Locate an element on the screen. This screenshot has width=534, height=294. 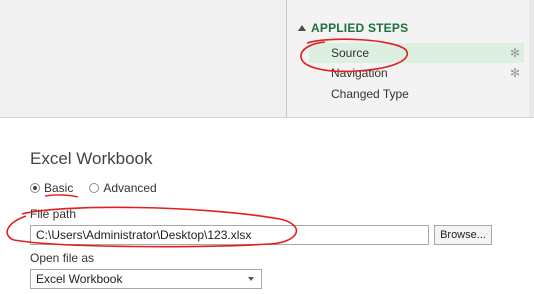
basic-radio-label: Basic is located at coordinates (58, 188).